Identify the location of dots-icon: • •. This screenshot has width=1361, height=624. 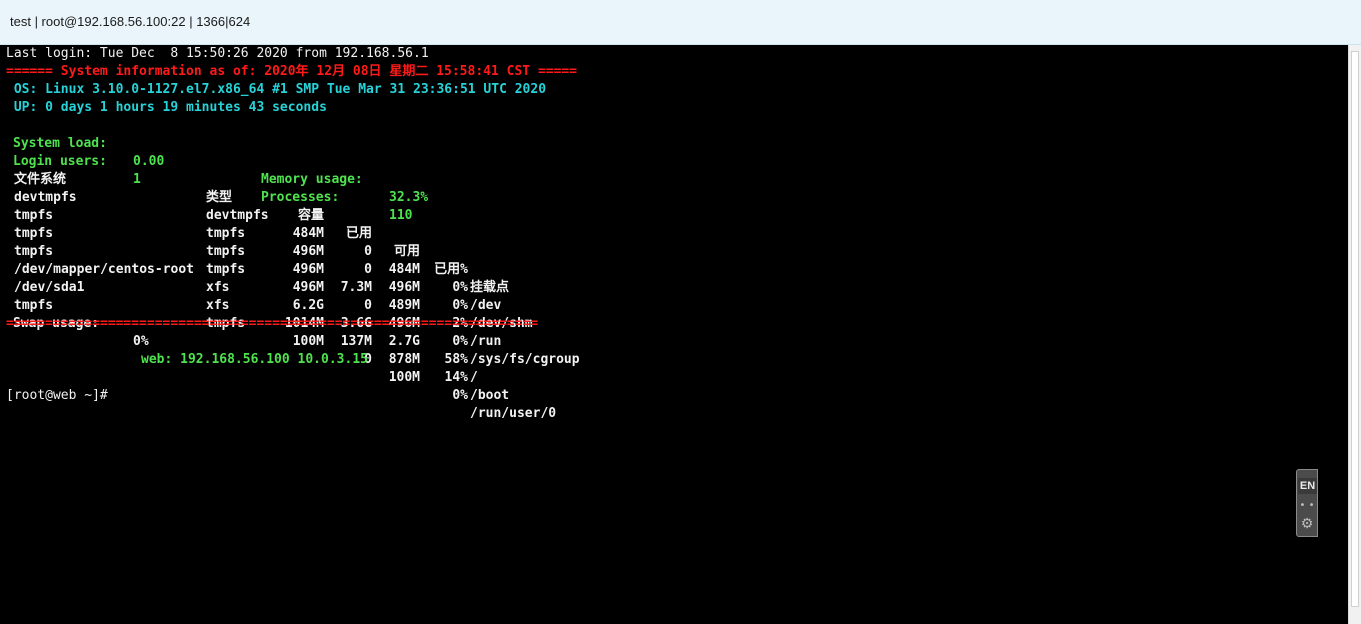
(1307, 505).